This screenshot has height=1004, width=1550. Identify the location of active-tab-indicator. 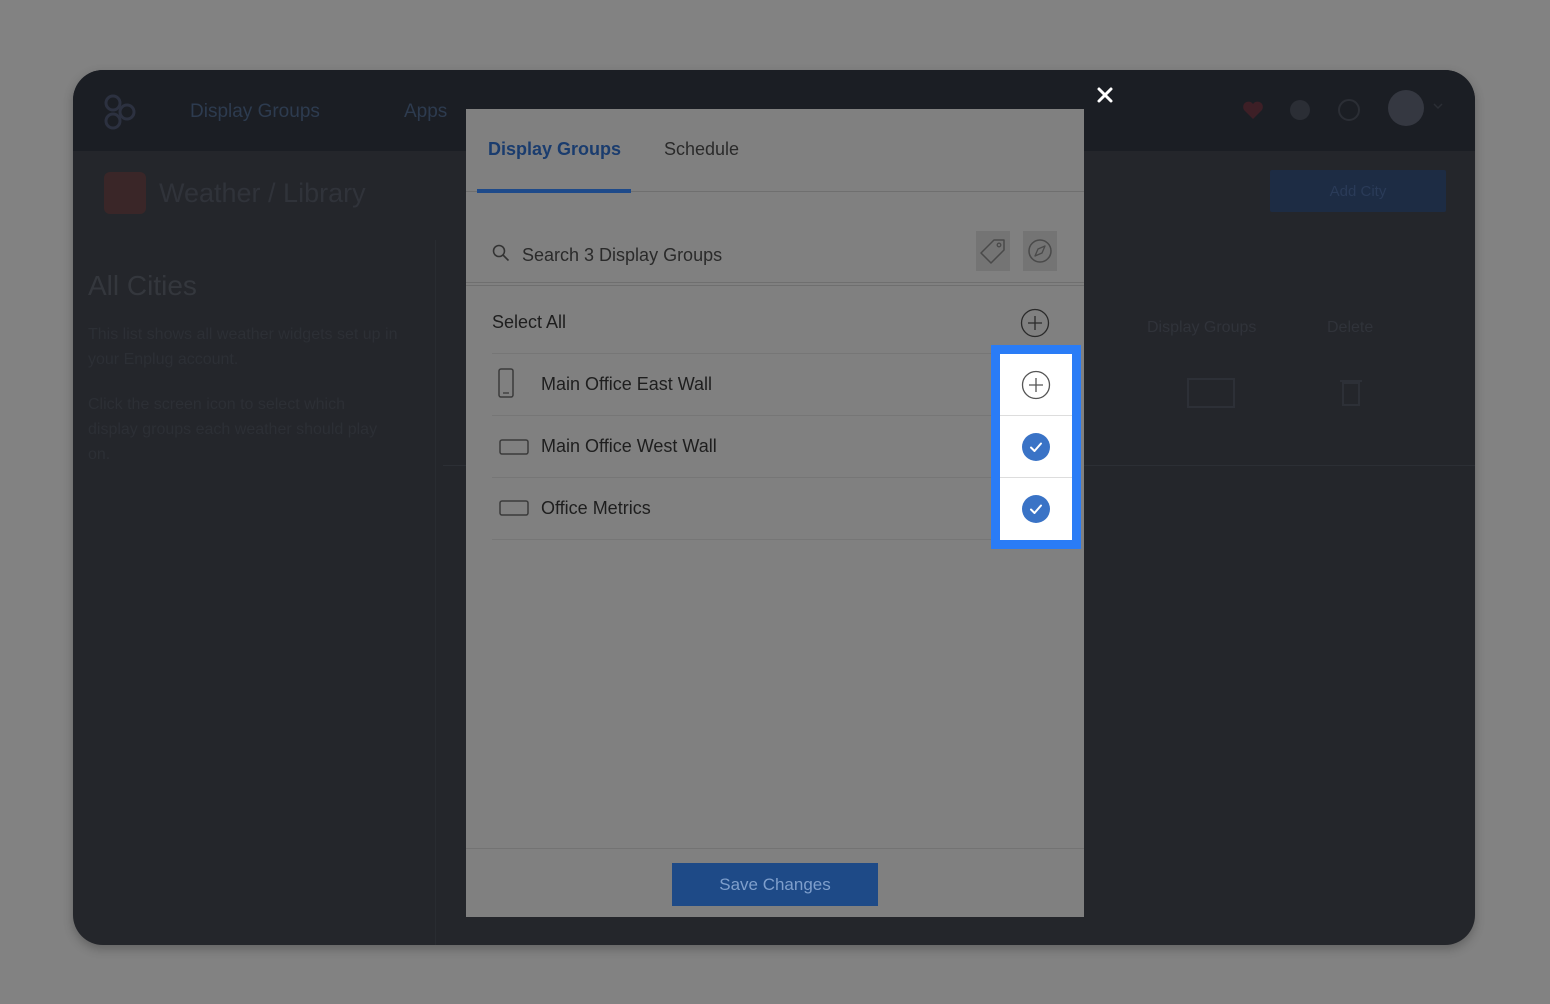
(554, 191).